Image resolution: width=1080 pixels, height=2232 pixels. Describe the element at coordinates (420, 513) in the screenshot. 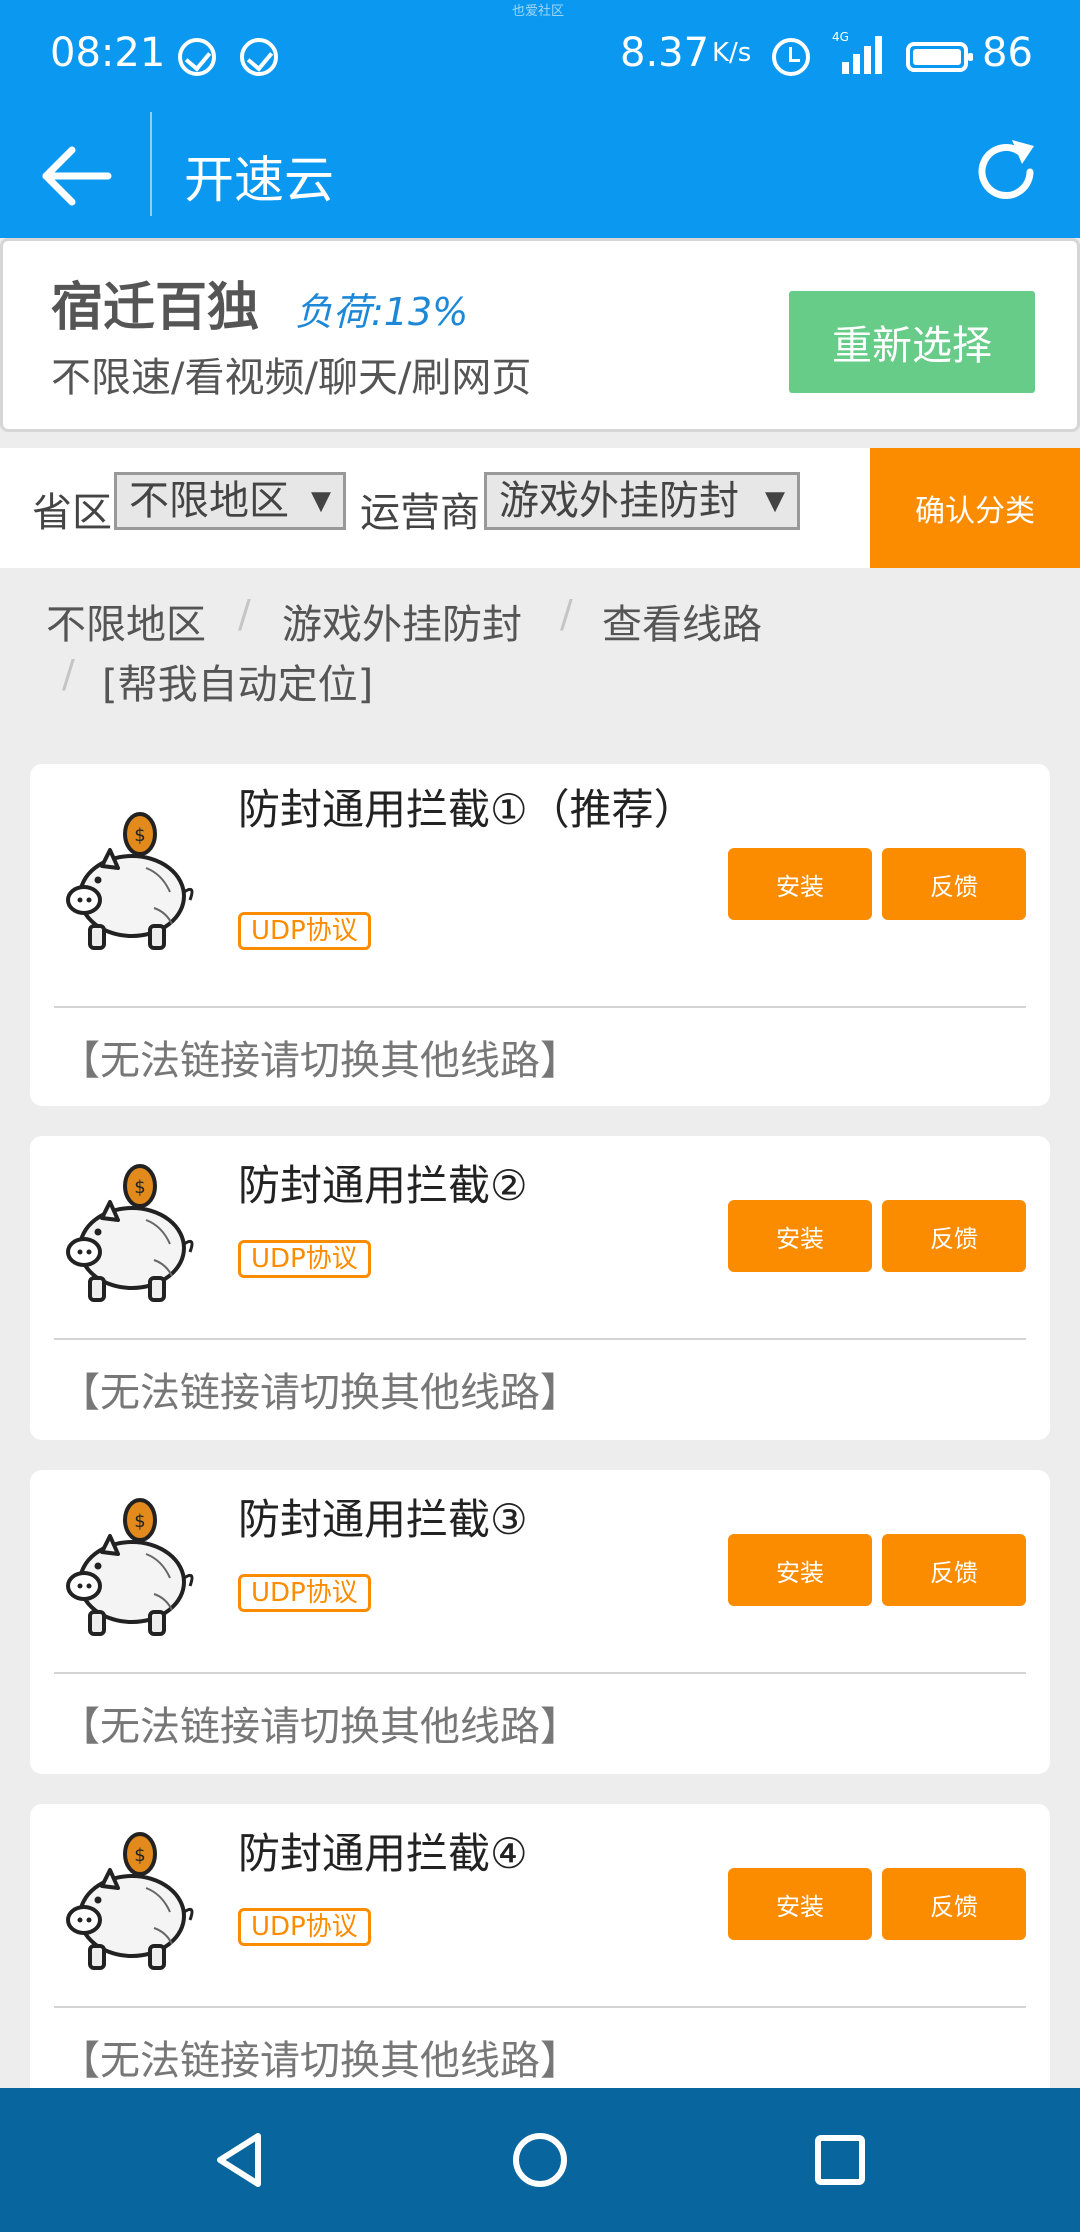

I see `carrier-label: 运营商` at that location.